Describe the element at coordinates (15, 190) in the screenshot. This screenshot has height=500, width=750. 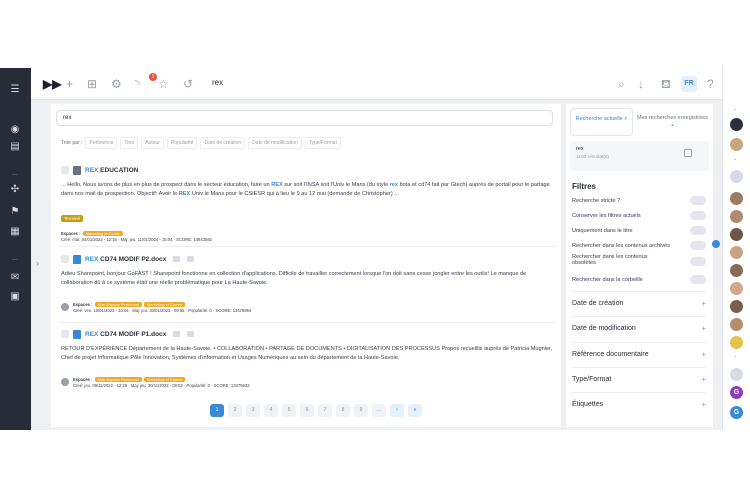
I see `network-icon: ✣` at that location.